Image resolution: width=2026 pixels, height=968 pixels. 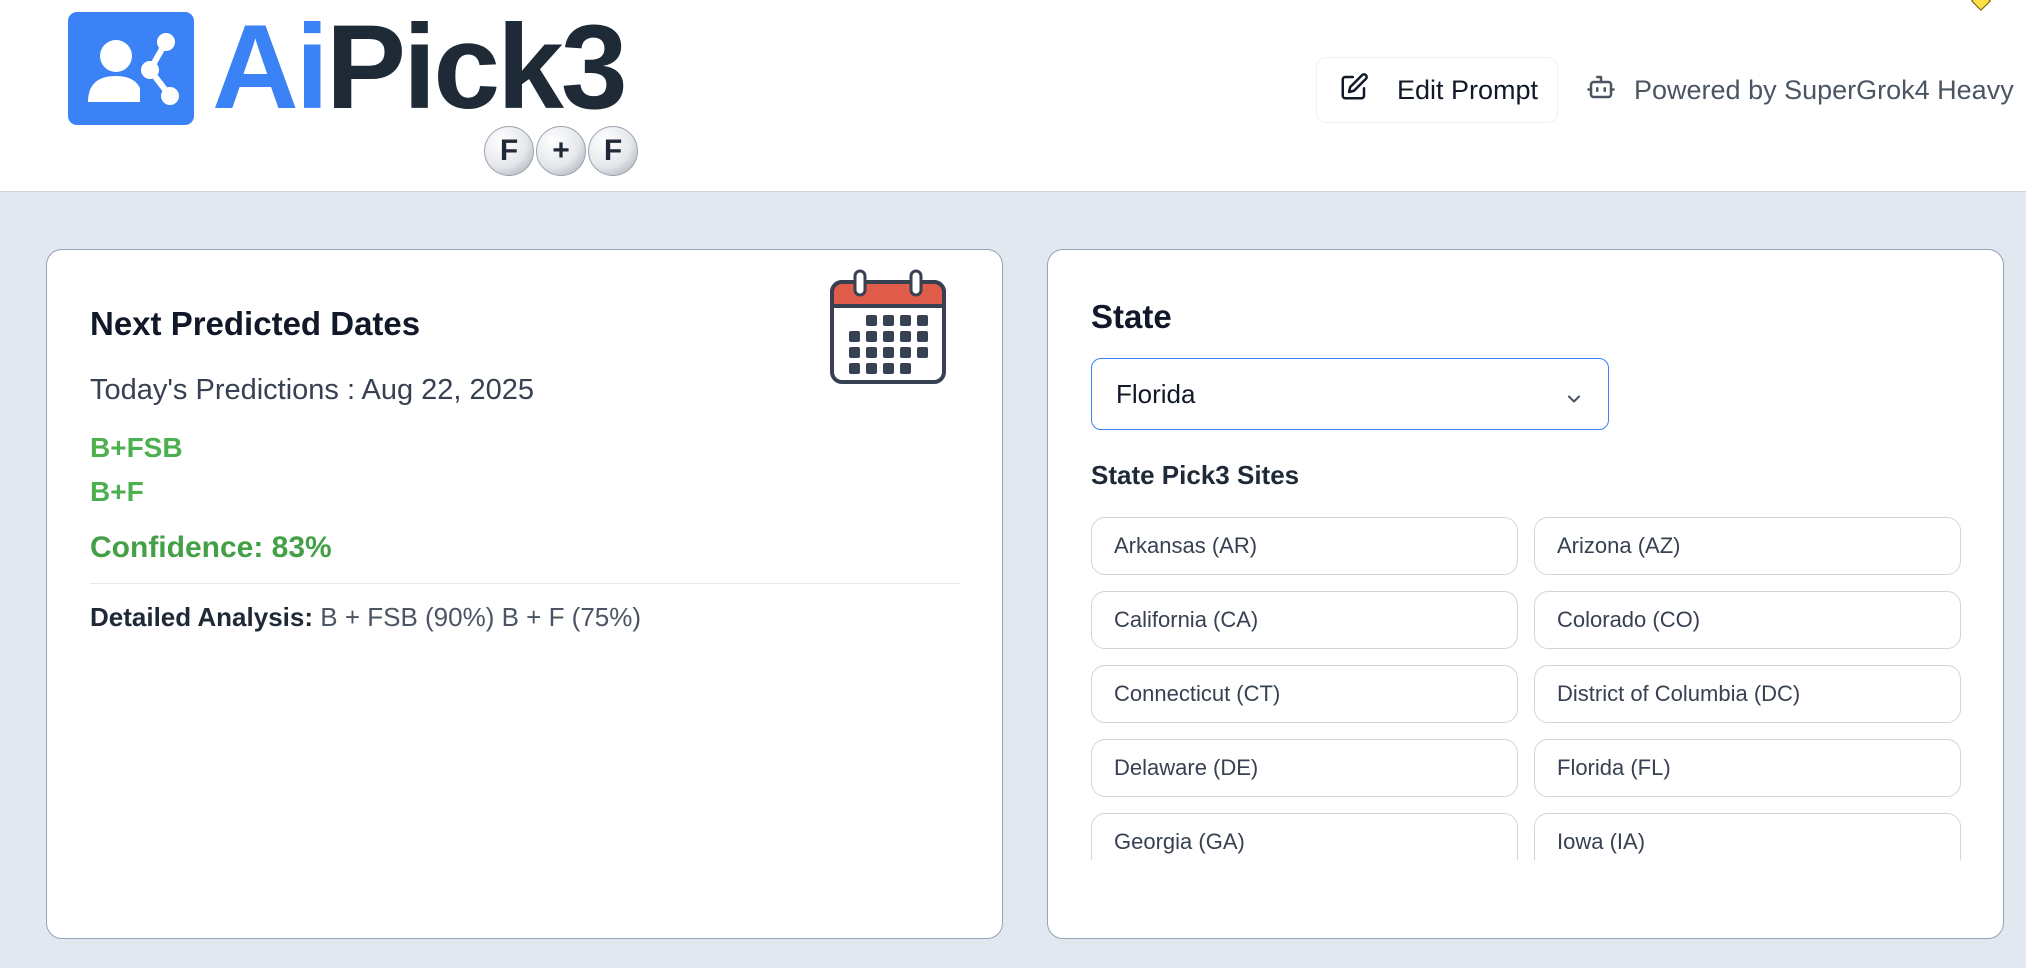 I want to click on today-predictions-date: Today's Predictions : Aug 22, 2025, so click(x=312, y=390).